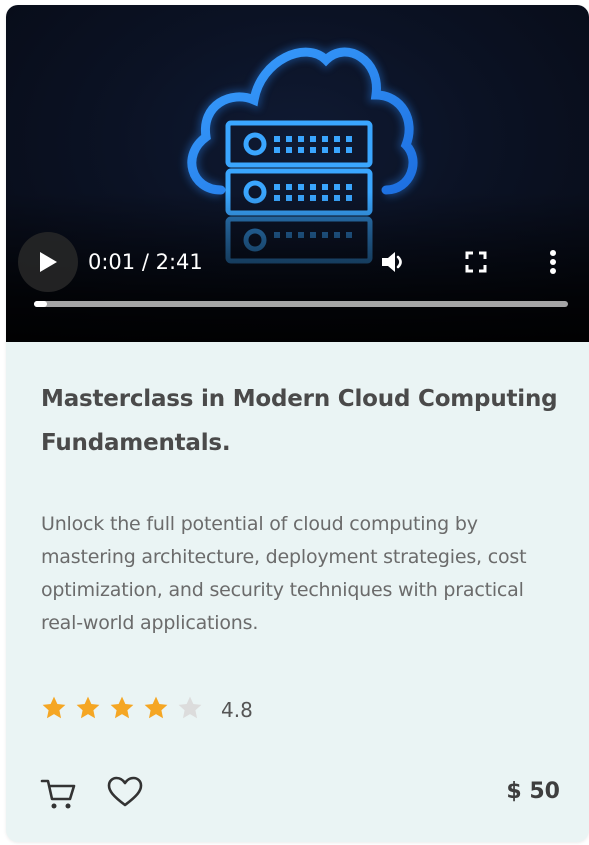 The height and width of the screenshot is (845, 589). I want to click on more-options-button, so click(553, 262).